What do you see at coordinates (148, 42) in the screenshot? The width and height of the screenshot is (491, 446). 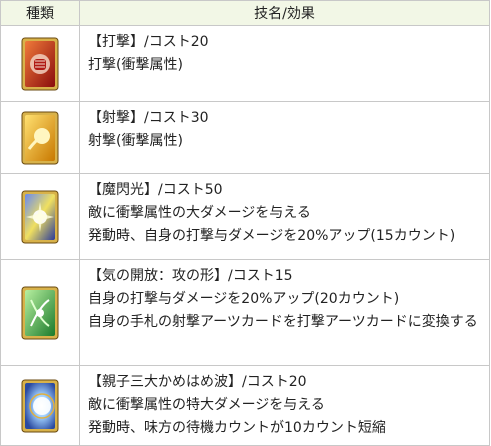 I see `skill-name: 【打撃】/コスト20` at bounding box center [148, 42].